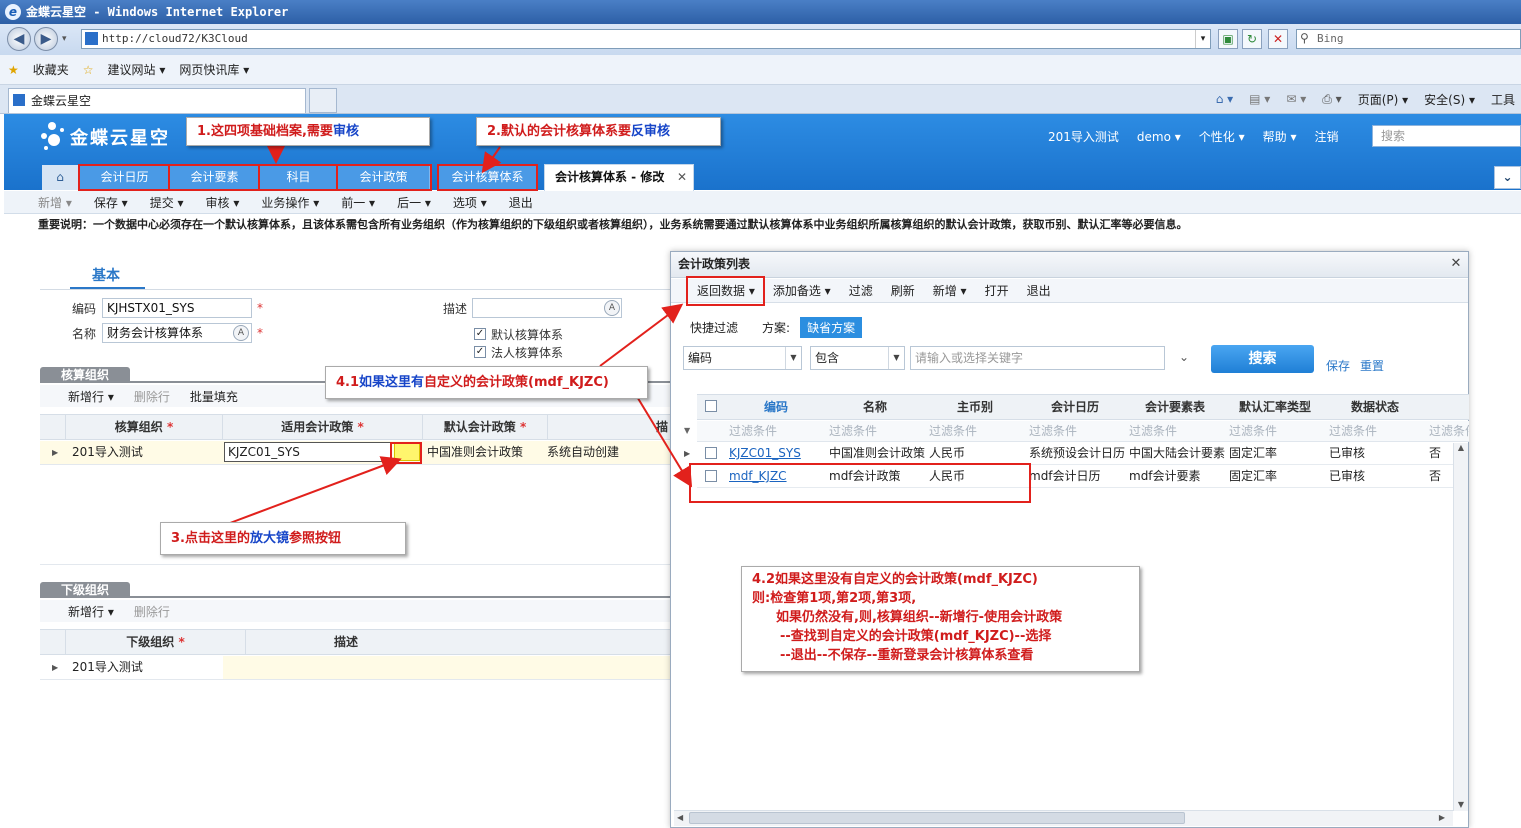 This screenshot has width=1521, height=828. I want to click on web-slice-link: 网页快讯库 ▾, so click(214, 69).